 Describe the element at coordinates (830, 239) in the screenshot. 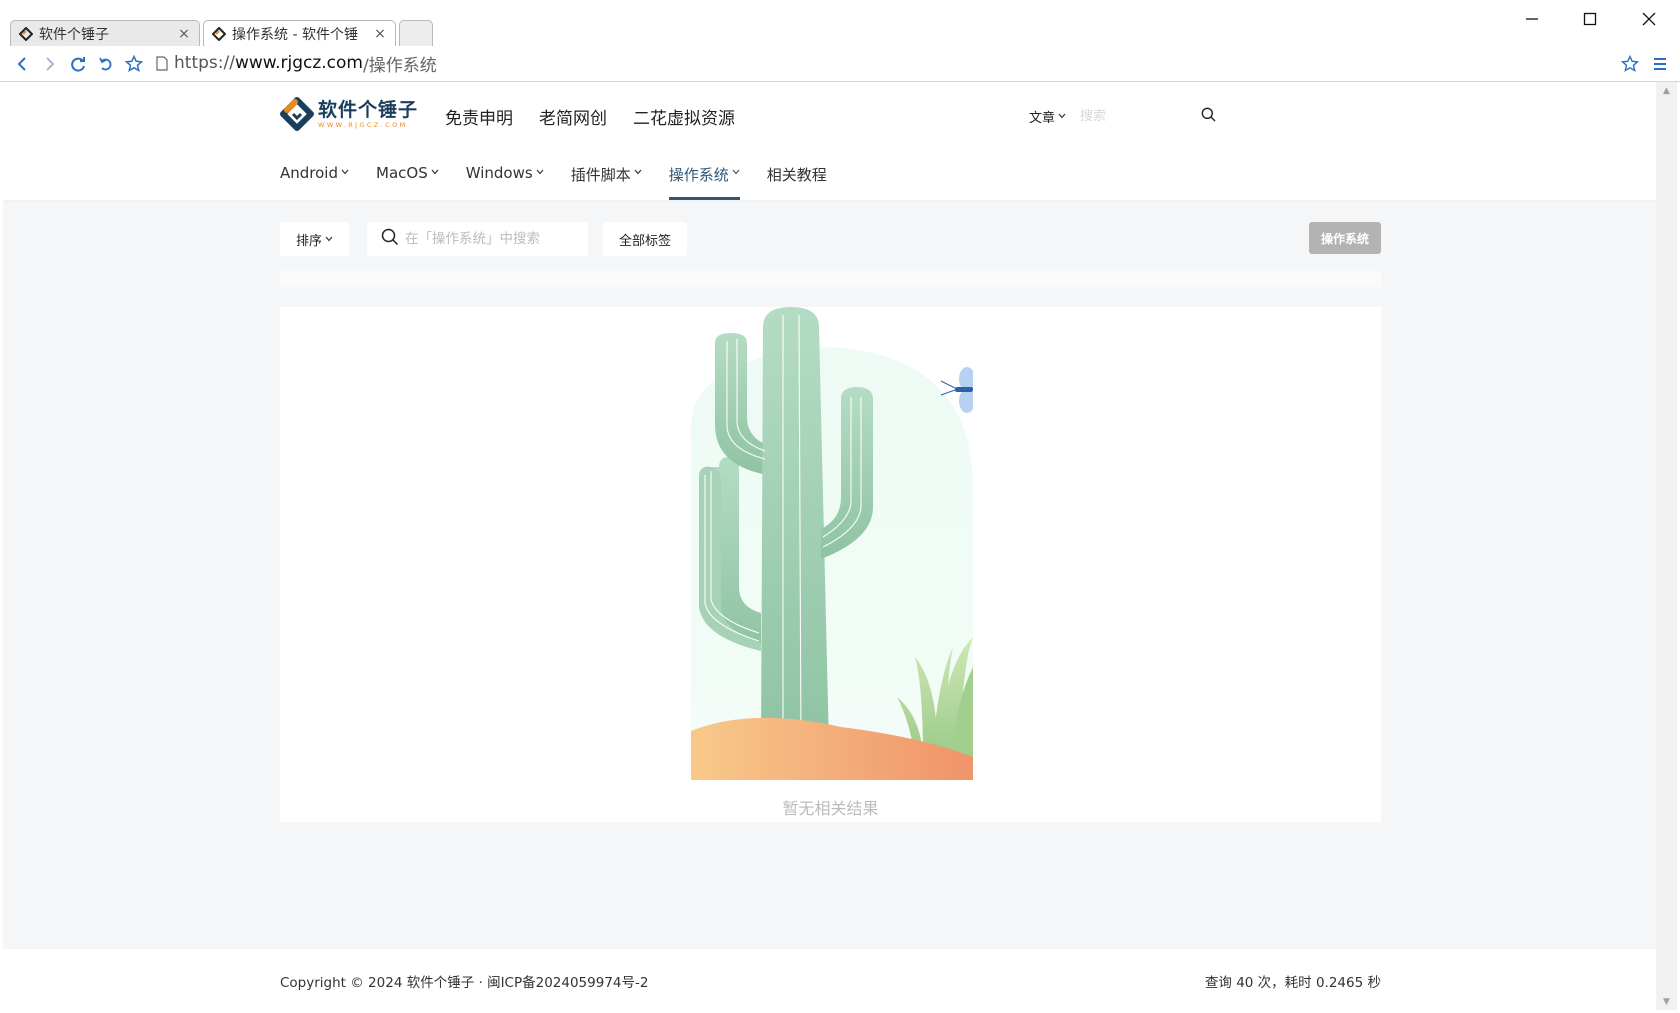

I see `filter-bar: 排序 全部标签 操作系统` at that location.